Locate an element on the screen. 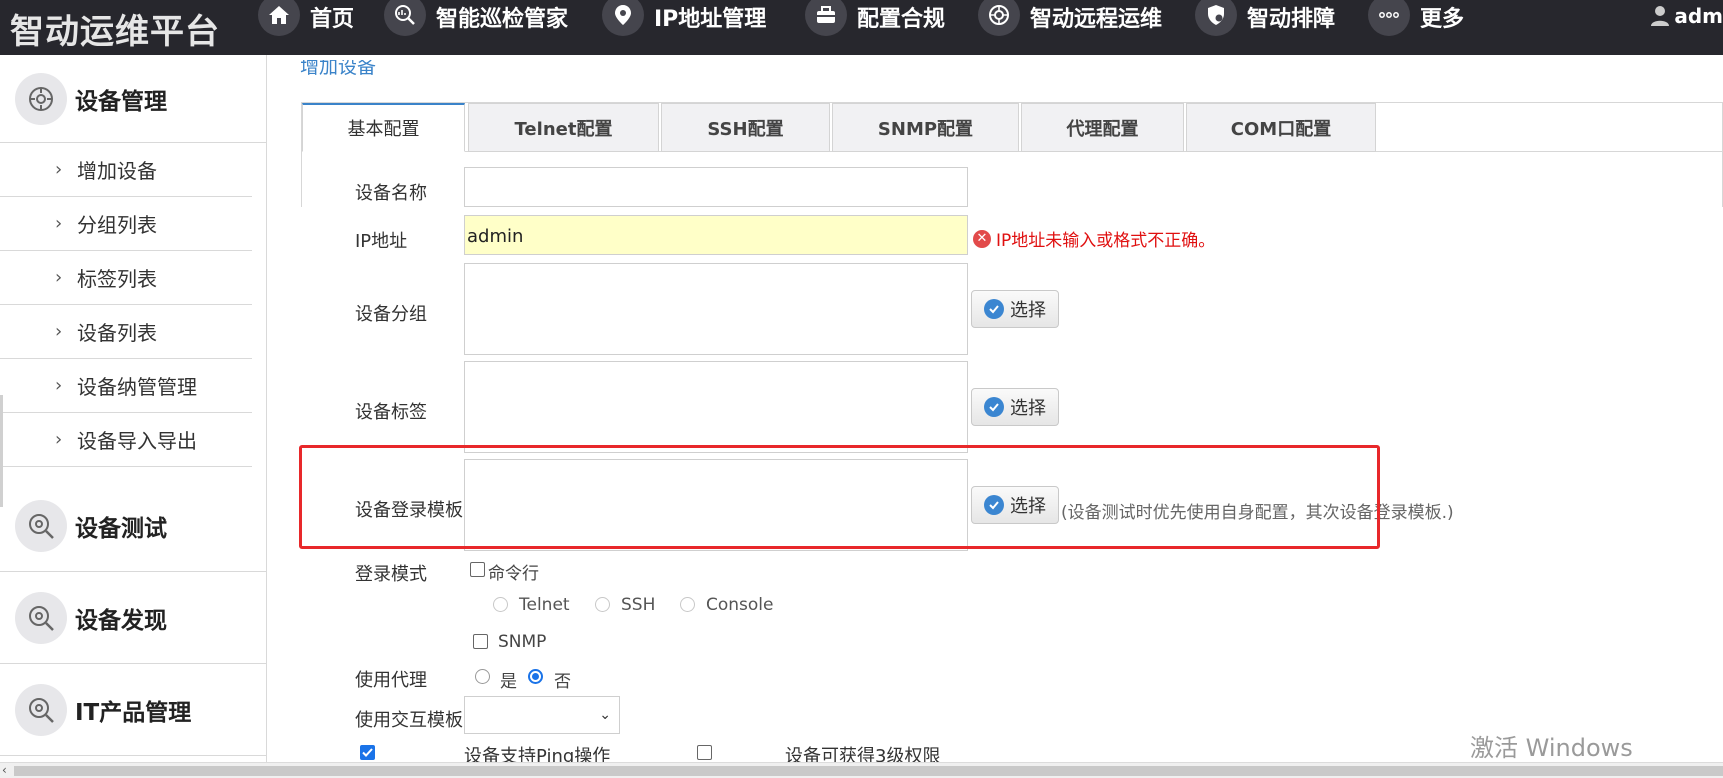  login-template-field is located at coordinates (716, 505).